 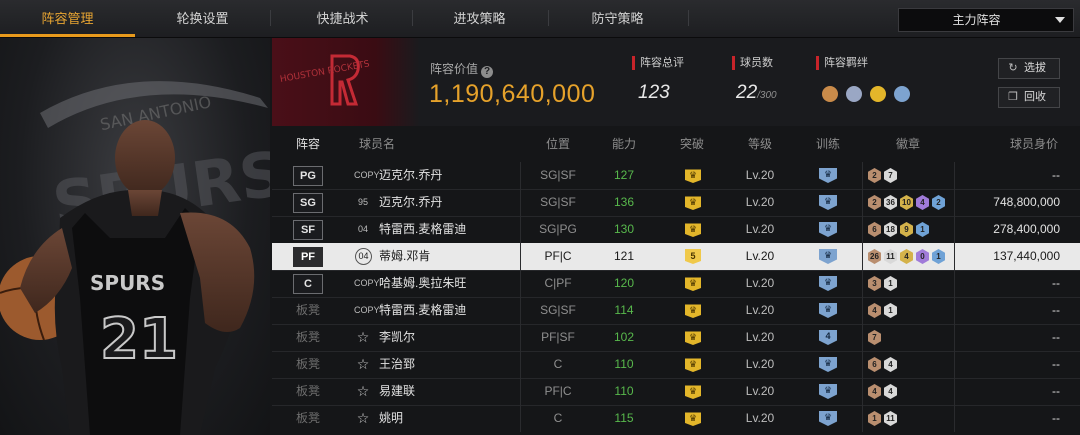 What do you see at coordinates (307, 337) in the screenshot?
I see `slot-bench: 板凳` at bounding box center [307, 337].